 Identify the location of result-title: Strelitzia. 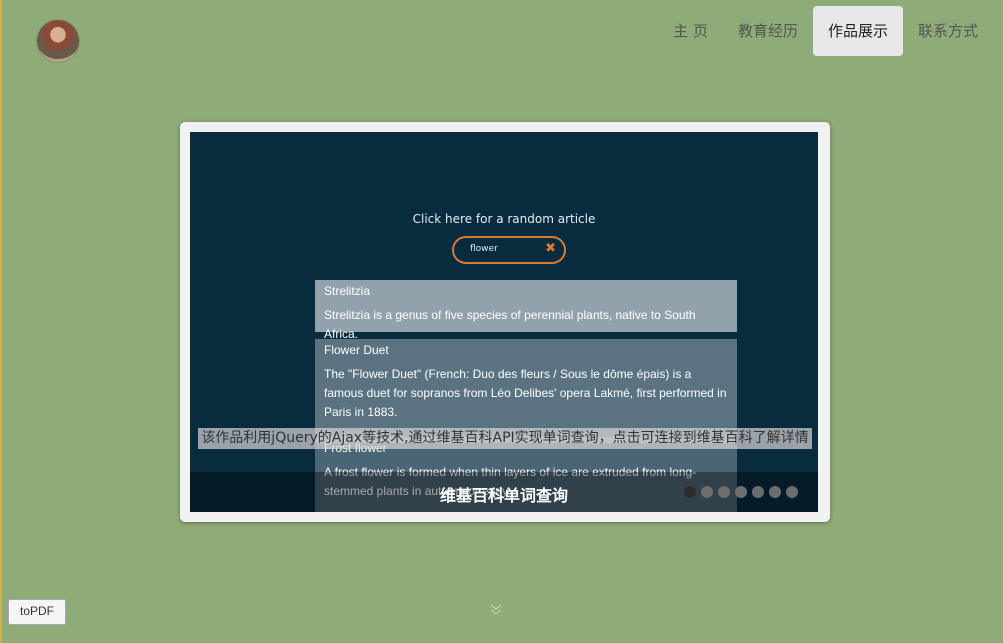
(347, 291).